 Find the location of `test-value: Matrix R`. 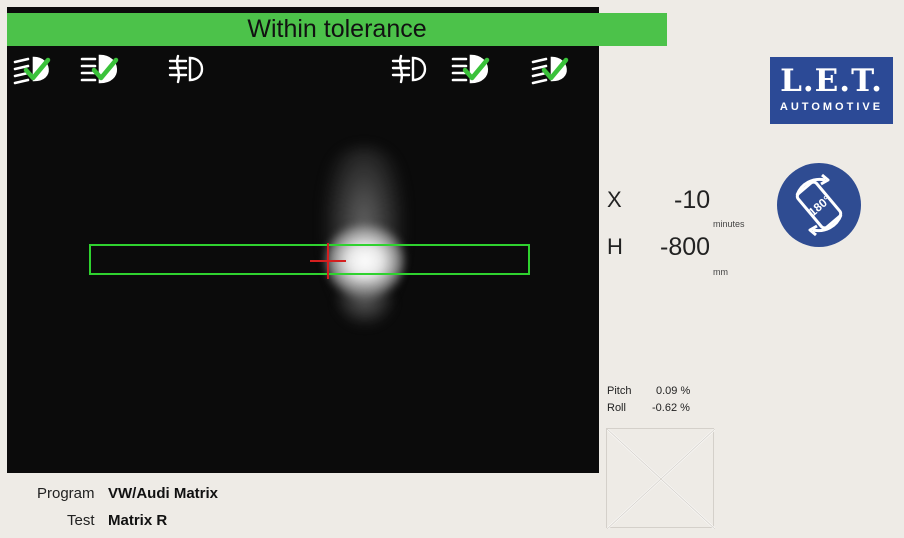

test-value: Matrix R is located at coordinates (138, 520).